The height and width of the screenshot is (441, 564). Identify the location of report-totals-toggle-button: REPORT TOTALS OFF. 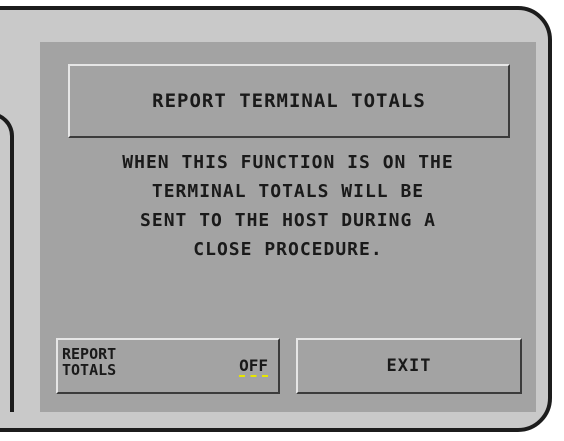
(168, 366).